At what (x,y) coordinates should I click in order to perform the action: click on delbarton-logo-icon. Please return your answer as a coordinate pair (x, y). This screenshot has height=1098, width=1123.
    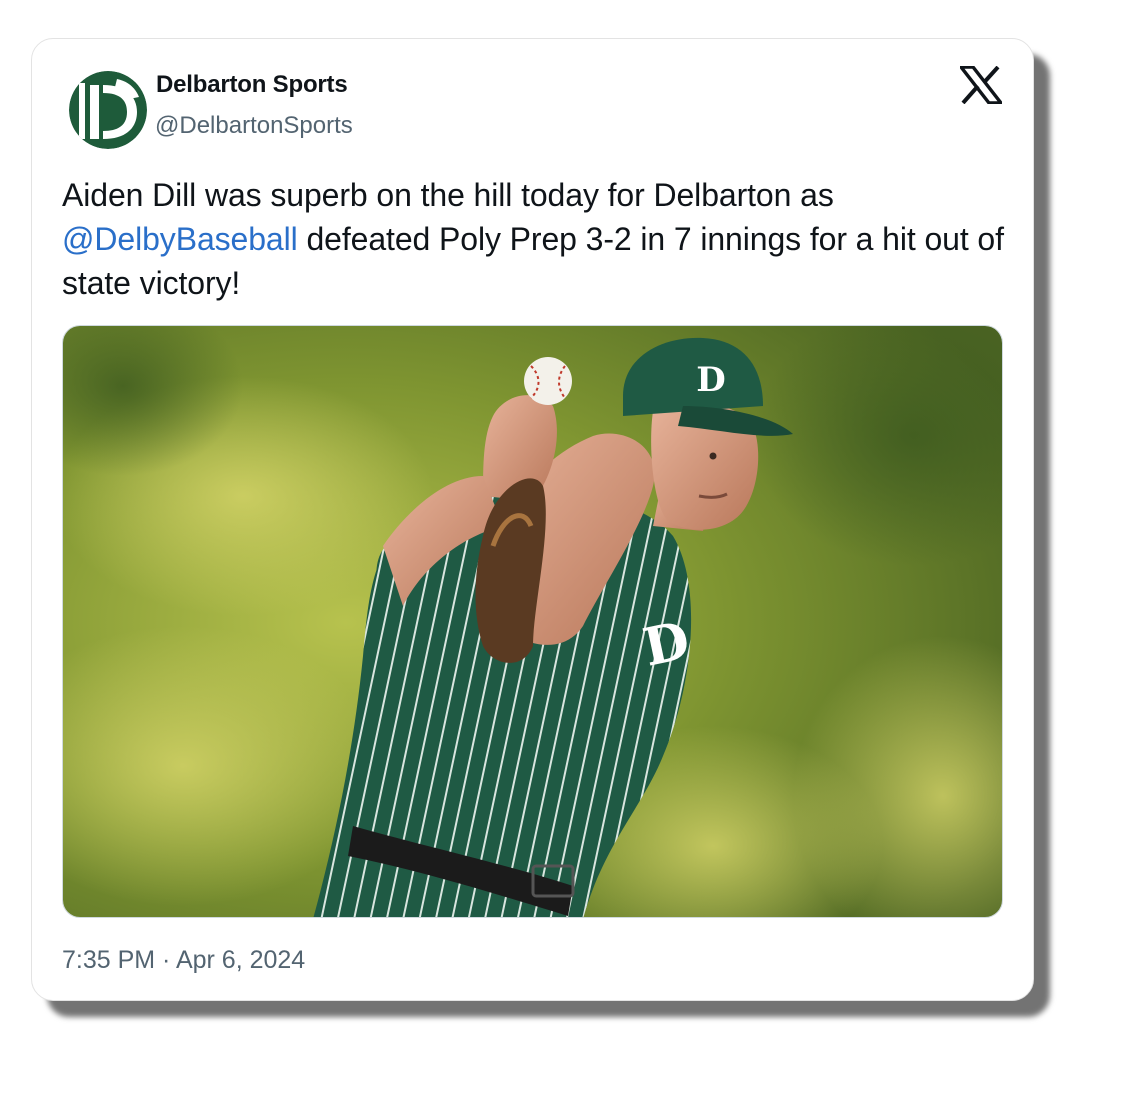
    Looking at the image, I should click on (108, 110).